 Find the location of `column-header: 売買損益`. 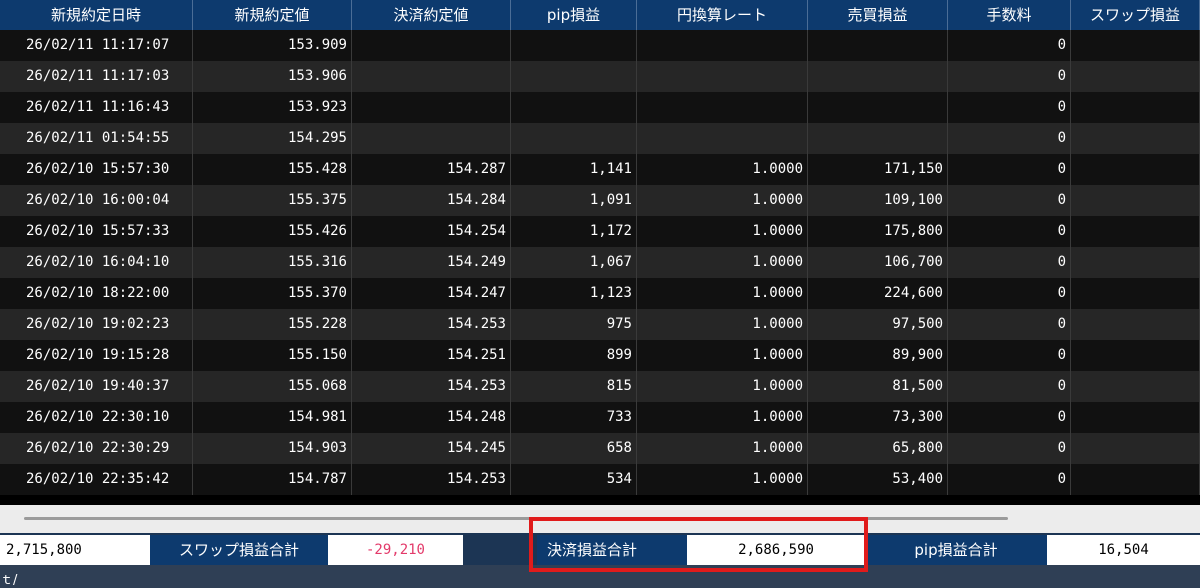

column-header: 売買損益 is located at coordinates (878, 15).